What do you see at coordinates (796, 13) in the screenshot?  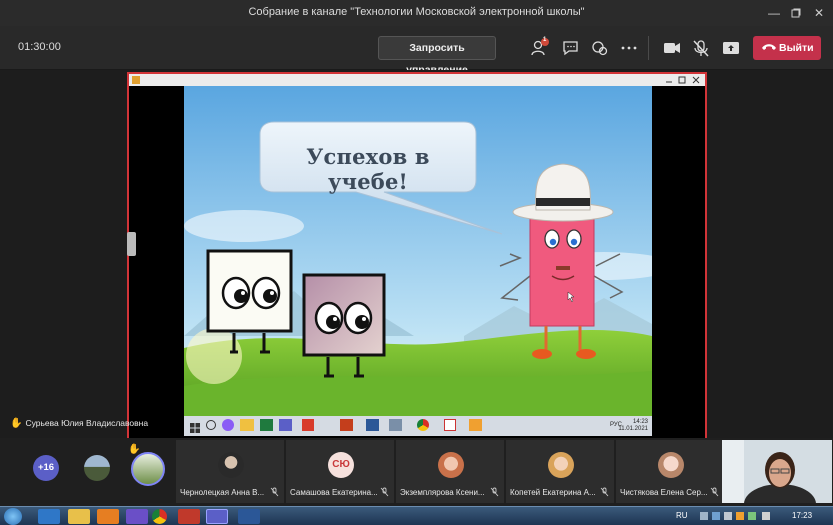 I see `maximize-icon` at bounding box center [796, 13].